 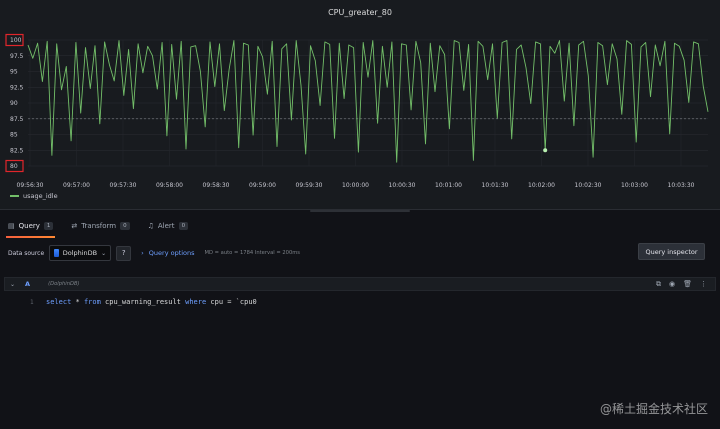 I want to click on datasource-picker: DolphinDB ⌄, so click(x=80, y=253).